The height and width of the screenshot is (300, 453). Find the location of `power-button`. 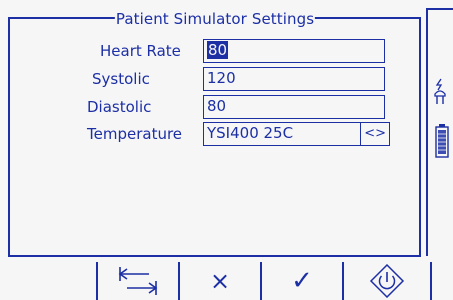

power-button is located at coordinates (387, 281).